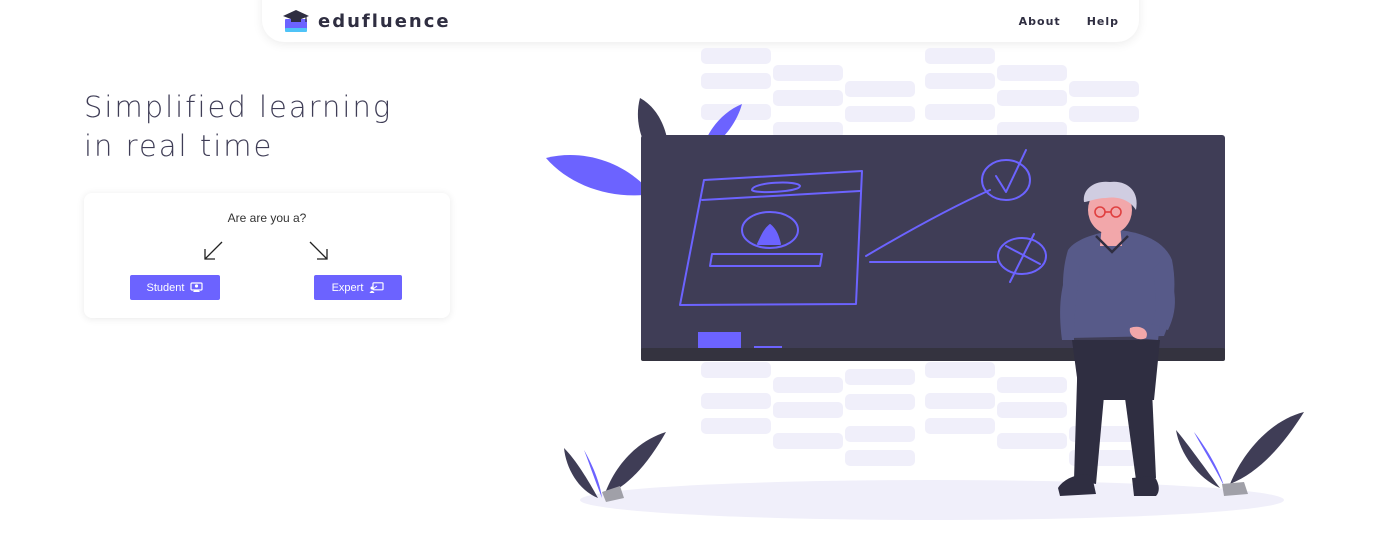 The image size is (1400, 560). What do you see at coordinates (267, 218) in the screenshot?
I see `role-question: Are are you a?` at bounding box center [267, 218].